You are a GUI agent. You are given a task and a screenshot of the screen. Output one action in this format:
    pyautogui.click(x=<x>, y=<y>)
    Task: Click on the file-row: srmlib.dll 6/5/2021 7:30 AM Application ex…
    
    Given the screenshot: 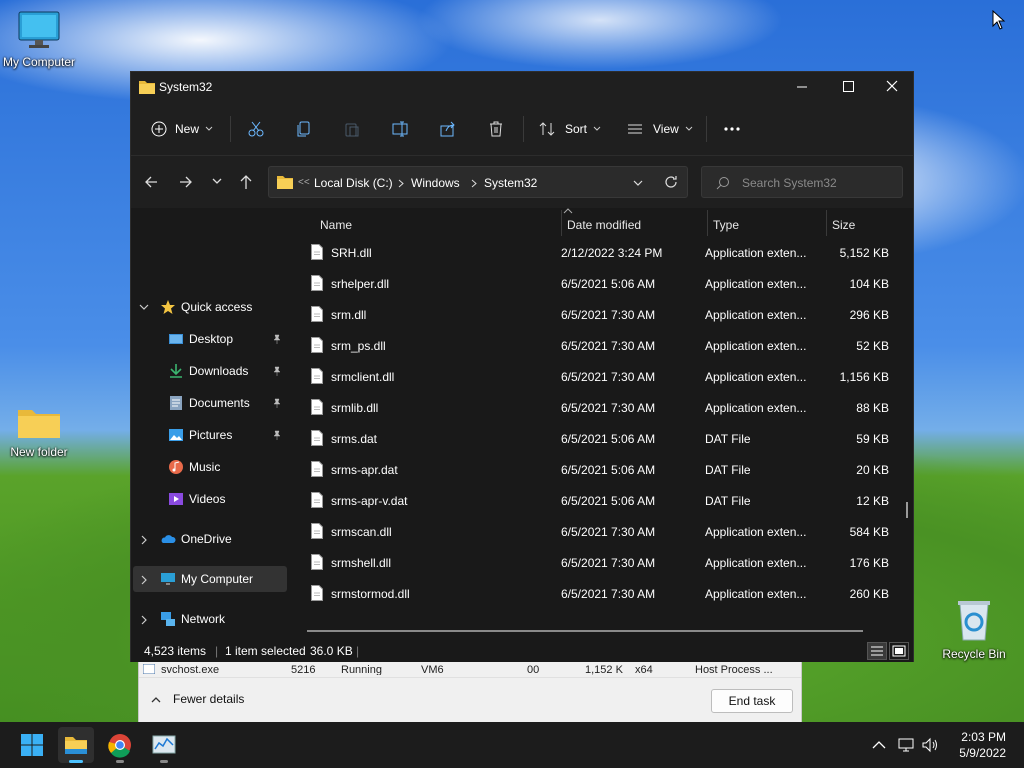 What is the action you would take?
    pyautogui.click(x=601, y=407)
    